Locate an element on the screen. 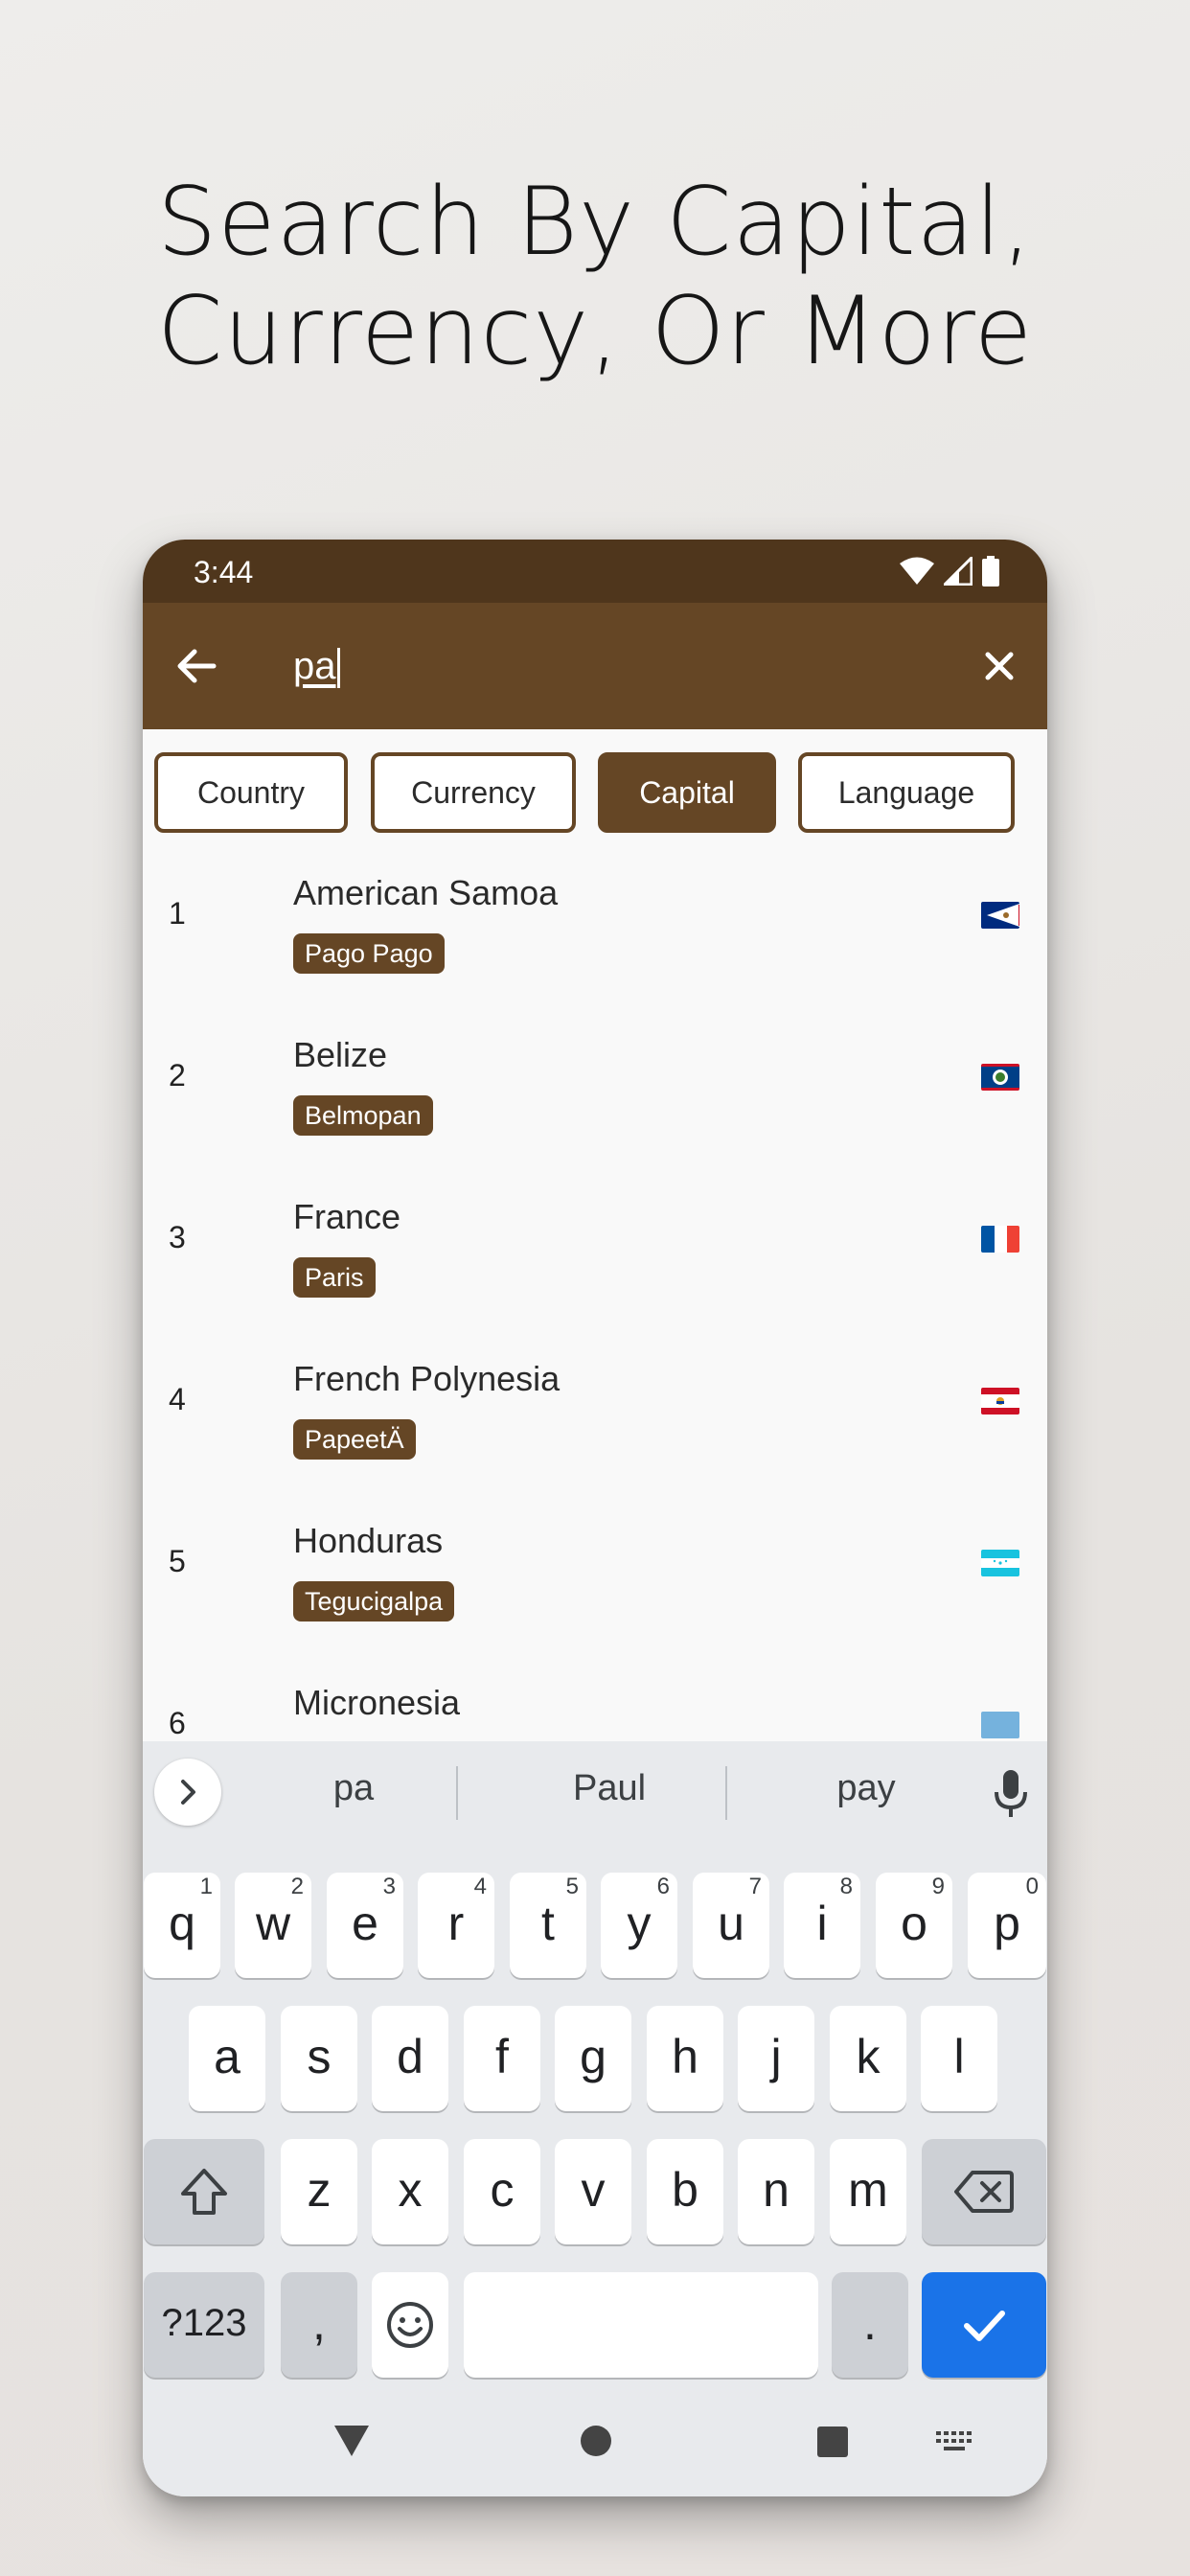 The width and height of the screenshot is (1190, 2576). result-row: 1 American Samoa Pago Pago is located at coordinates (595, 914).